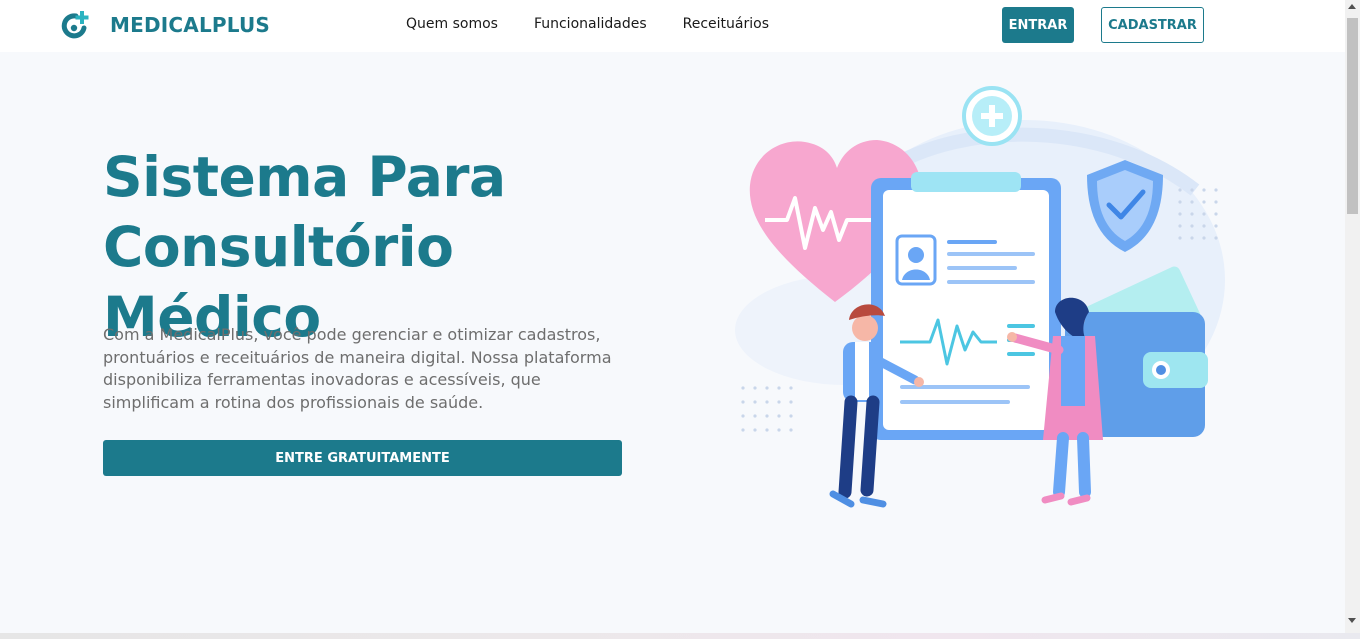  What do you see at coordinates (1038, 25) in the screenshot?
I see `login-button: ENTRAR` at bounding box center [1038, 25].